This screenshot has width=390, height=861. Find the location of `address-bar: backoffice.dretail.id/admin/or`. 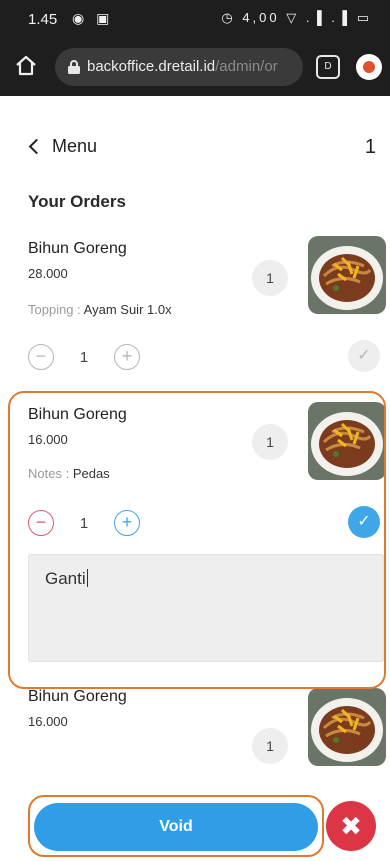

address-bar: backoffice.dretail.id/admin/or is located at coordinates (179, 67).